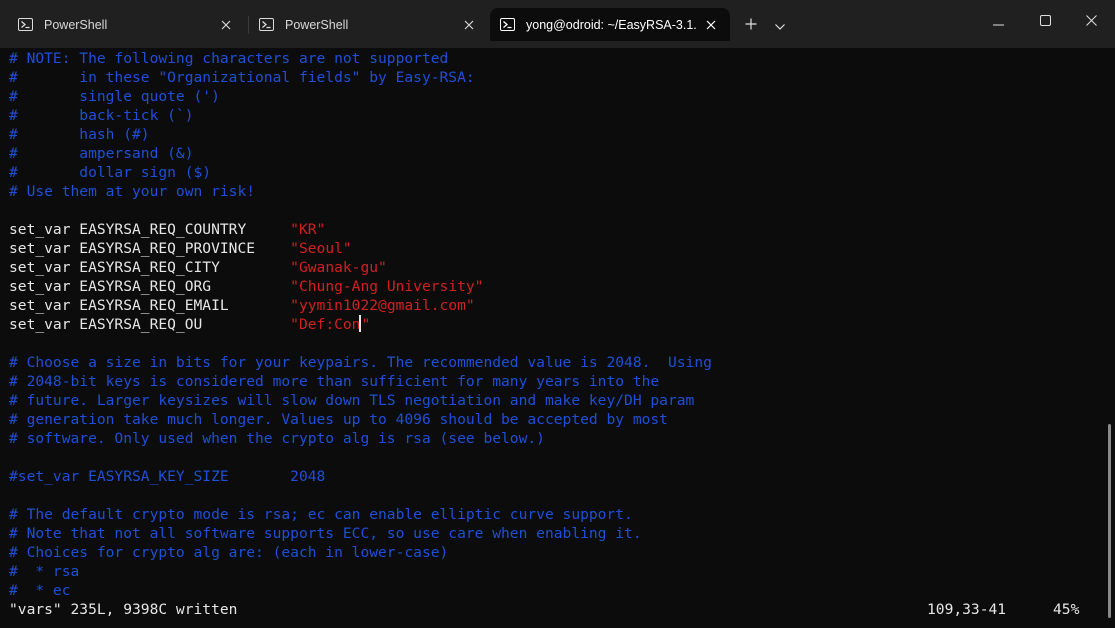 Image resolution: width=1115 pixels, height=628 pixels. I want to click on code-text: set_var EASYRSA_REQ_ORG, so click(150, 286).